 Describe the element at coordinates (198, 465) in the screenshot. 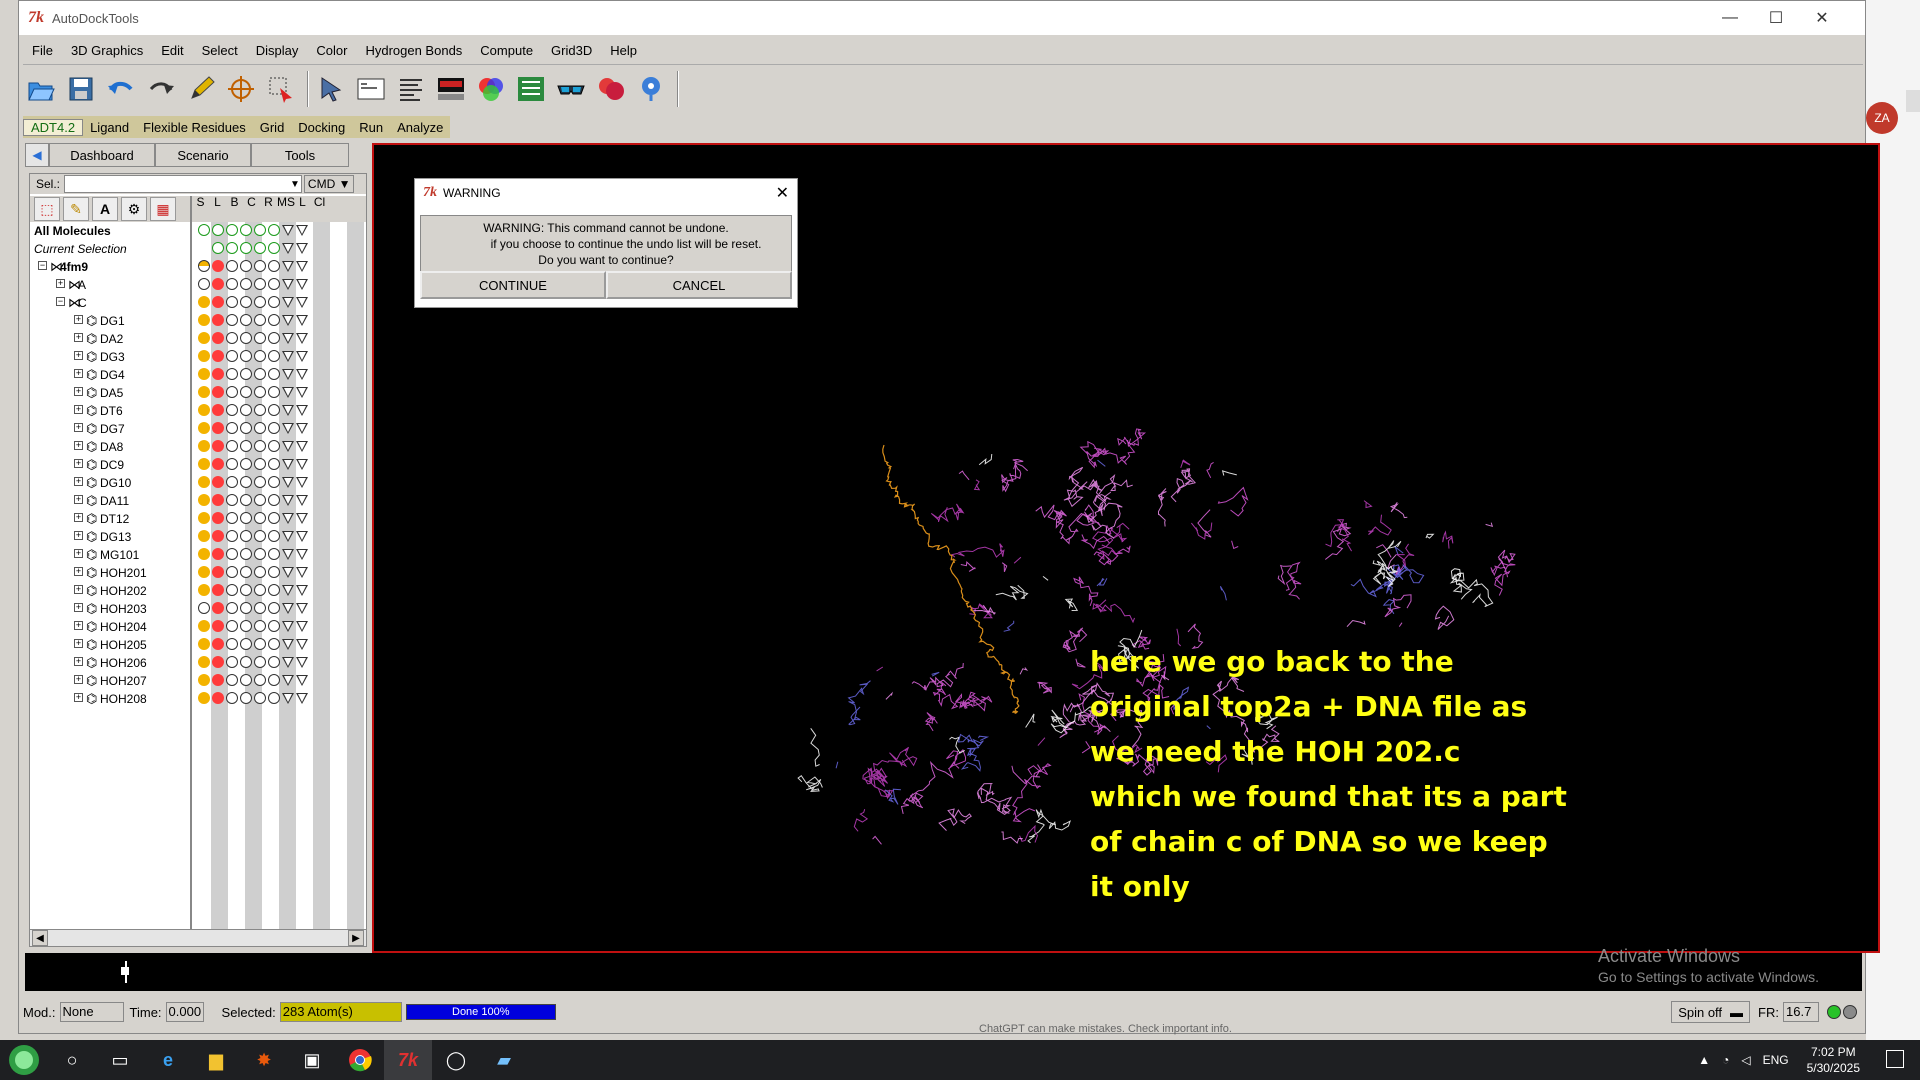

I see `tree-row: + ⌬ DC9` at that location.